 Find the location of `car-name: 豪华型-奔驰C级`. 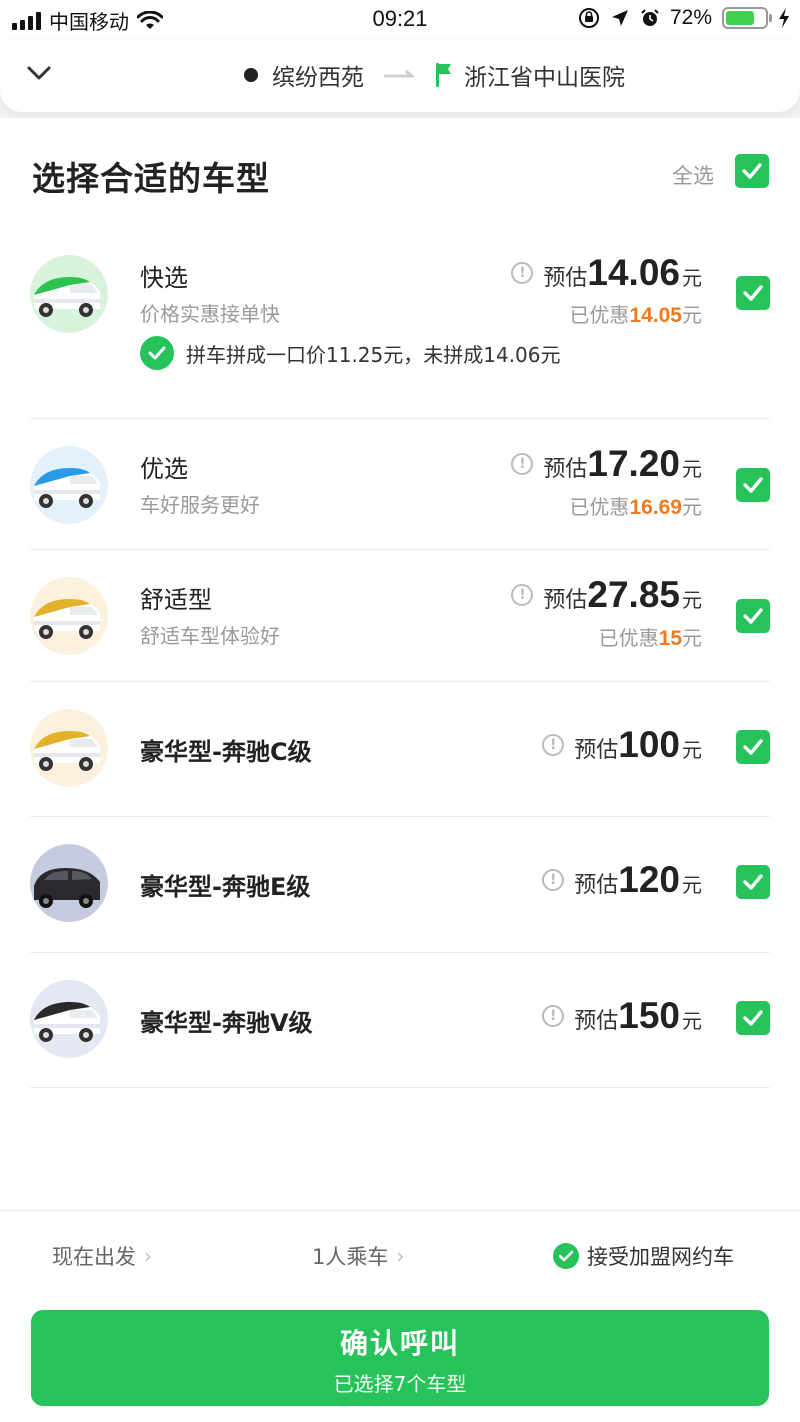

car-name: 豪华型-奔驰C级 is located at coordinates (226, 752).